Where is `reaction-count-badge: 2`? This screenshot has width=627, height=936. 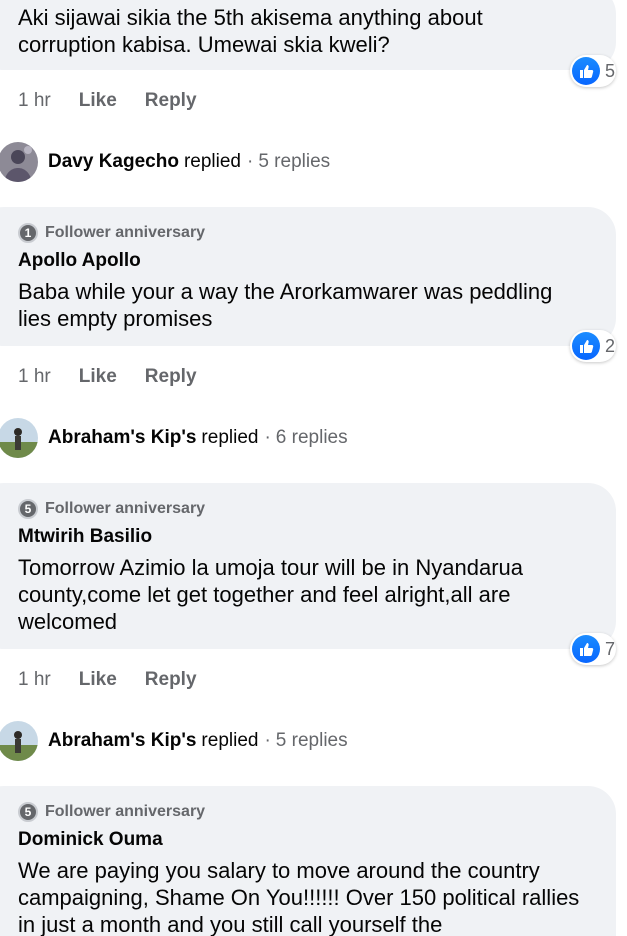 reaction-count-badge: 2 is located at coordinates (593, 346).